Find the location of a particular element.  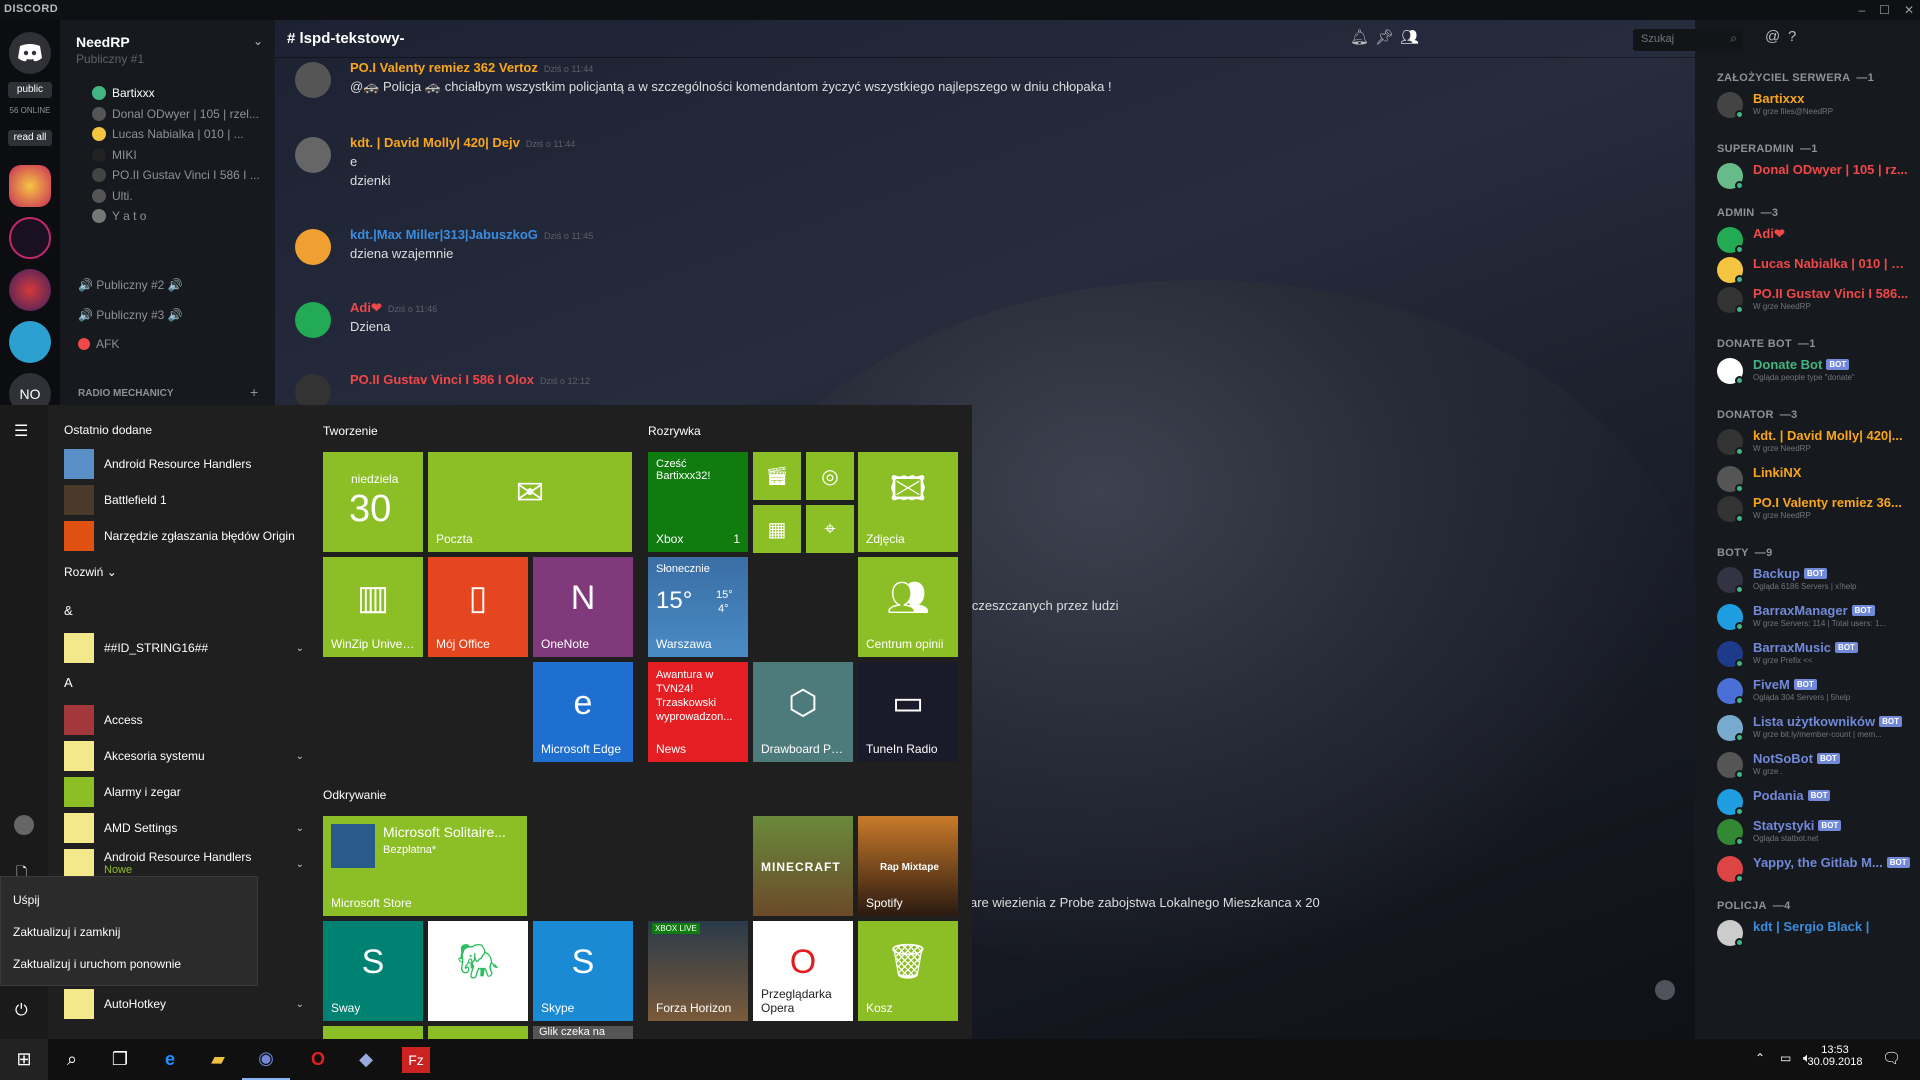

voice-channel-afk: AFK is located at coordinates (175, 344).